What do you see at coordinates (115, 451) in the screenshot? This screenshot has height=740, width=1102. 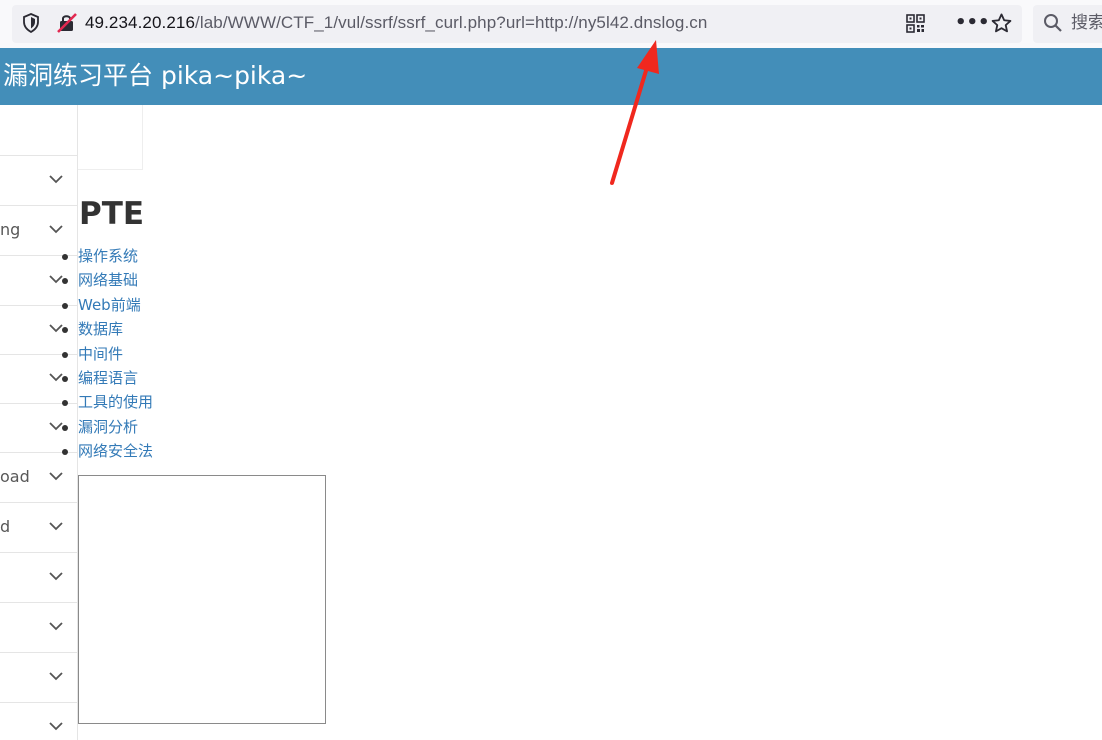 I see `topic-link: 网络安全法` at bounding box center [115, 451].